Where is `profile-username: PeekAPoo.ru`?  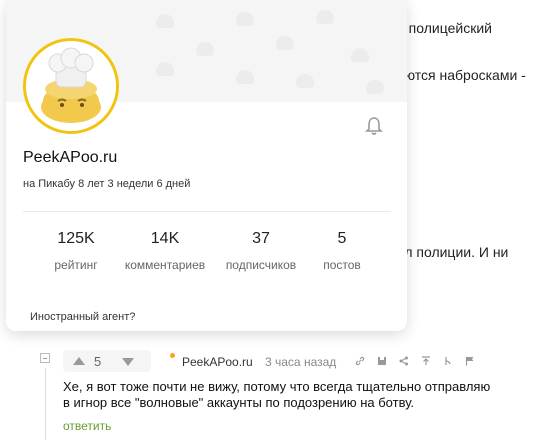 profile-username: PeekAPoo.ru is located at coordinates (70, 158).